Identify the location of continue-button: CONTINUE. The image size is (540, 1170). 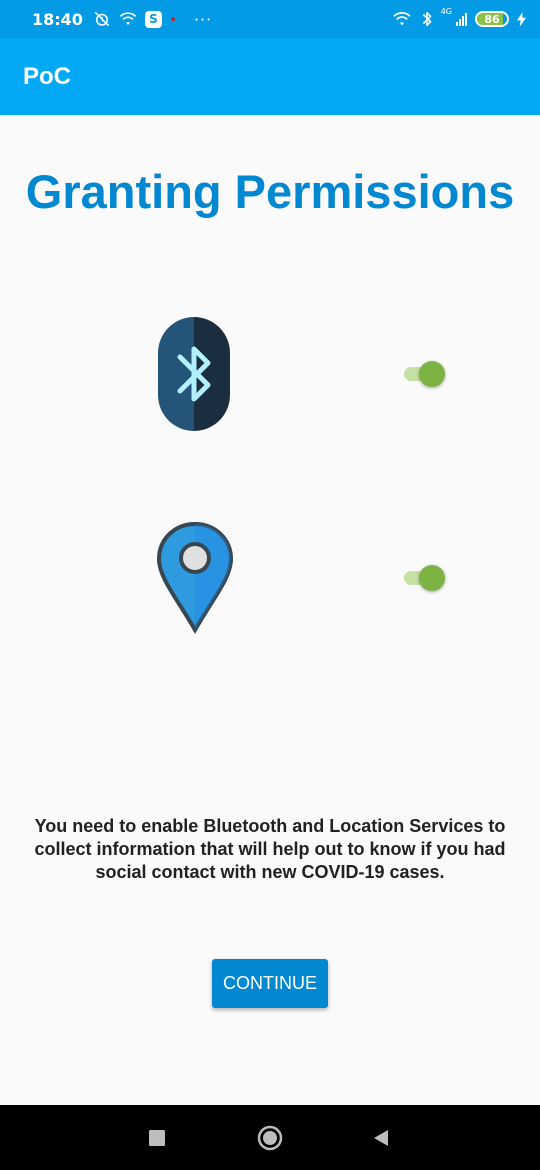
(270, 983).